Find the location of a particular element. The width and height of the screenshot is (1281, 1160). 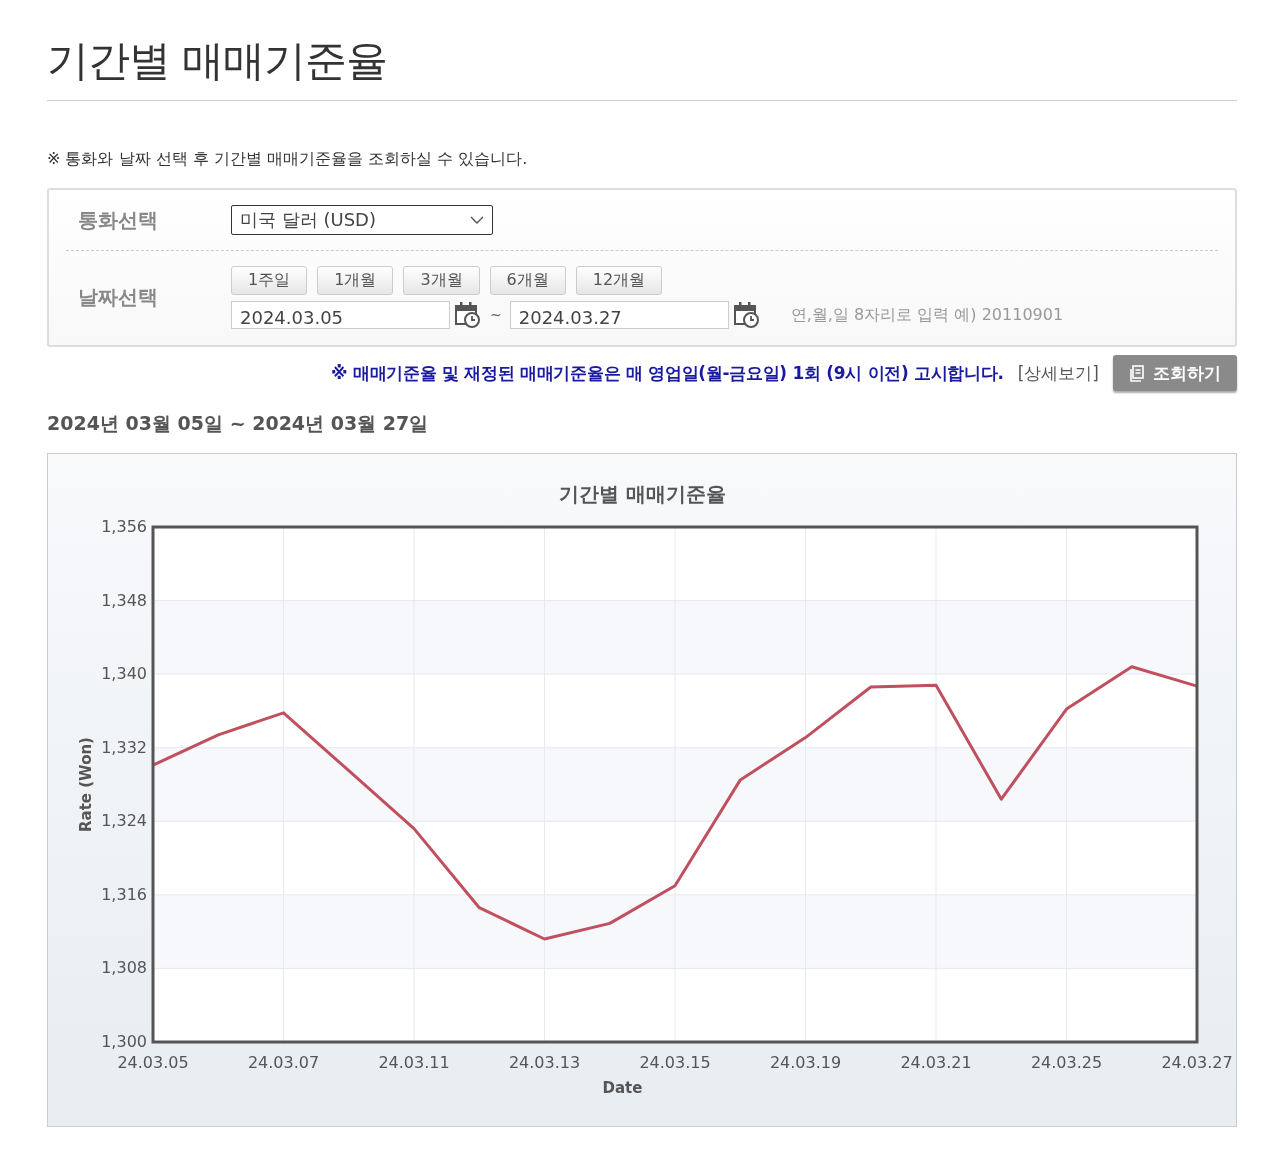

currency-select: 미국 달러 (USD) is located at coordinates (362, 220).